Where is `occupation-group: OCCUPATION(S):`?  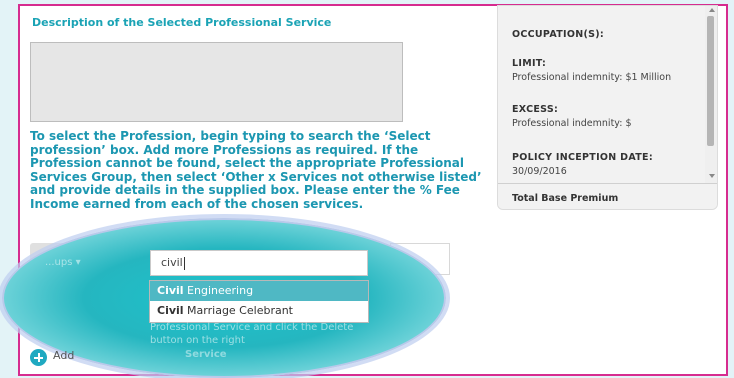 occupation-group: OCCUPATION(S): is located at coordinates (558, 34).